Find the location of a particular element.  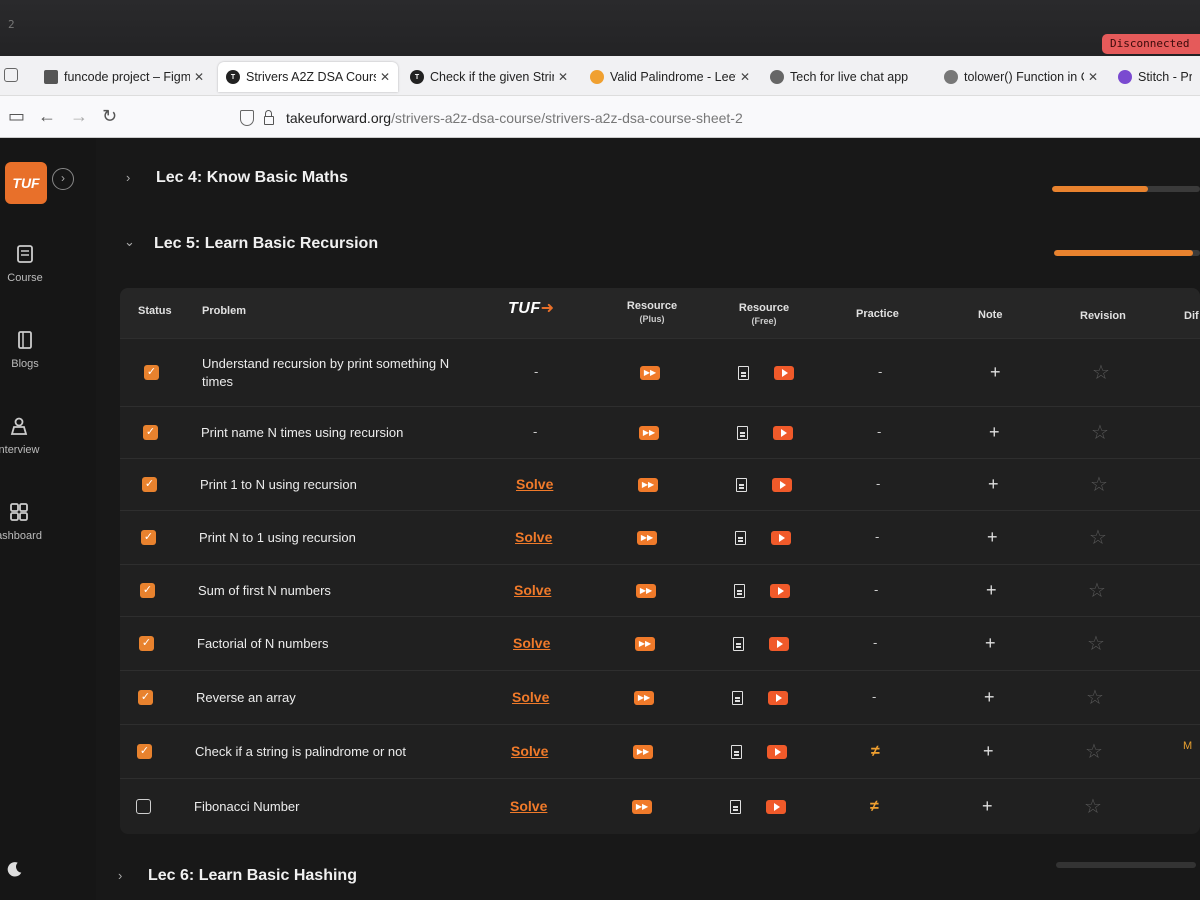

sidebar-item-course: Course is located at coordinates (25, 264).